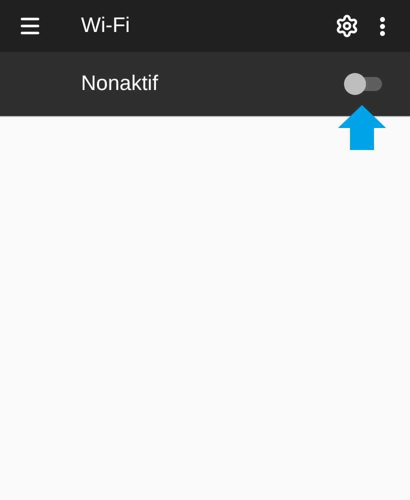 This screenshot has height=500, width=410. I want to click on wifi-toggle, so click(363, 84).